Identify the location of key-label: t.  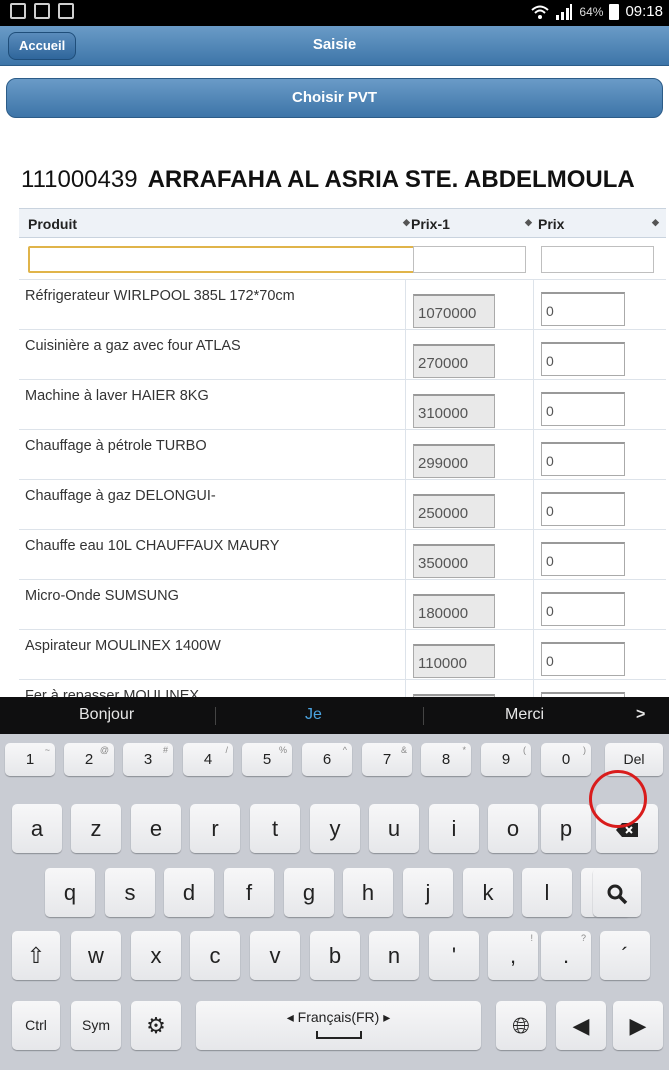
(275, 828).